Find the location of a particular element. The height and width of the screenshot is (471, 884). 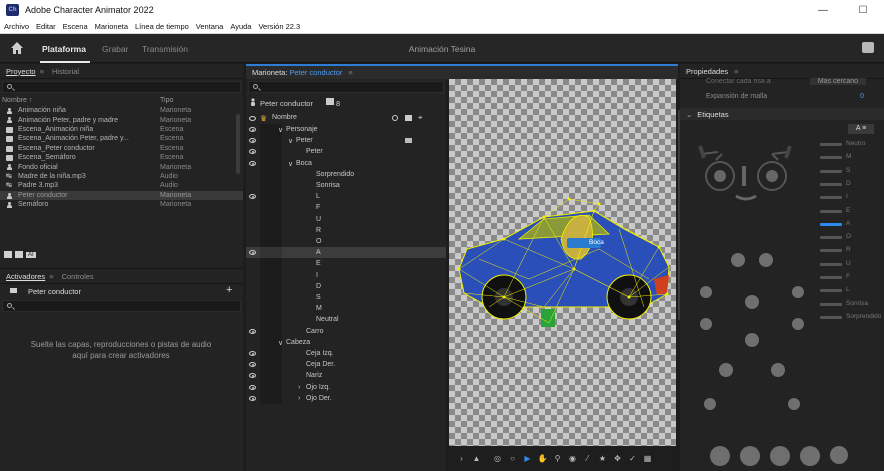

layer-row: Sonrisa is located at coordinates (346, 186).